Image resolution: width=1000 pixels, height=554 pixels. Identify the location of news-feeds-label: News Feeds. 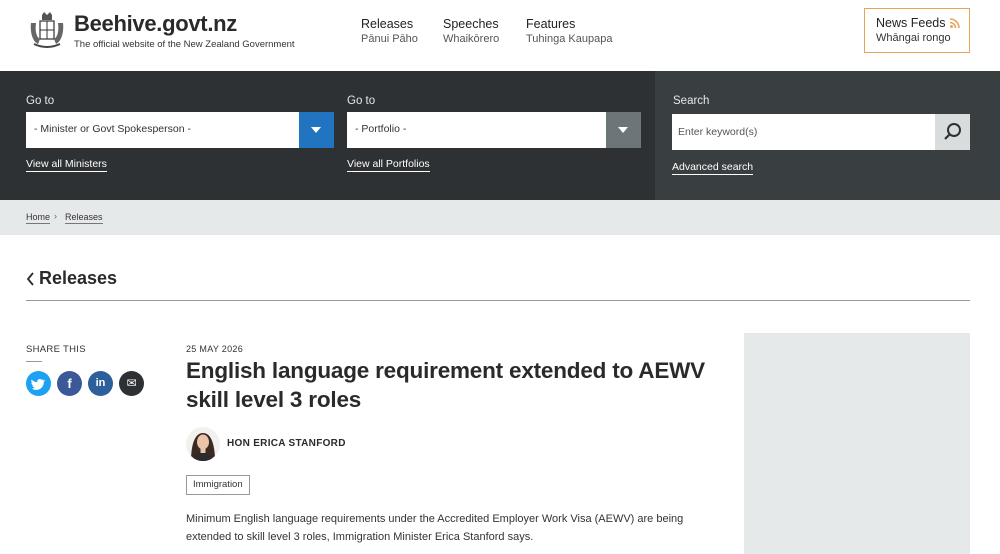
(911, 23).